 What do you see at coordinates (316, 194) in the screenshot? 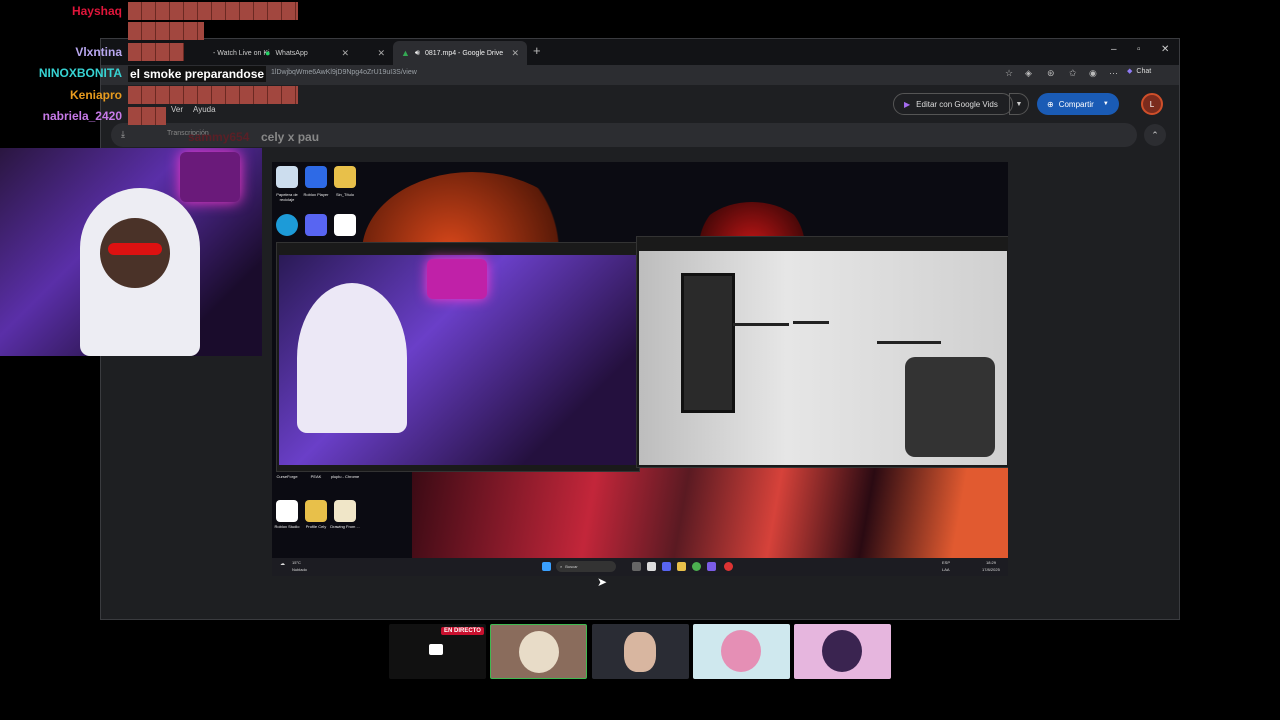
I see `icon-label: Roblox Player` at bounding box center [316, 194].